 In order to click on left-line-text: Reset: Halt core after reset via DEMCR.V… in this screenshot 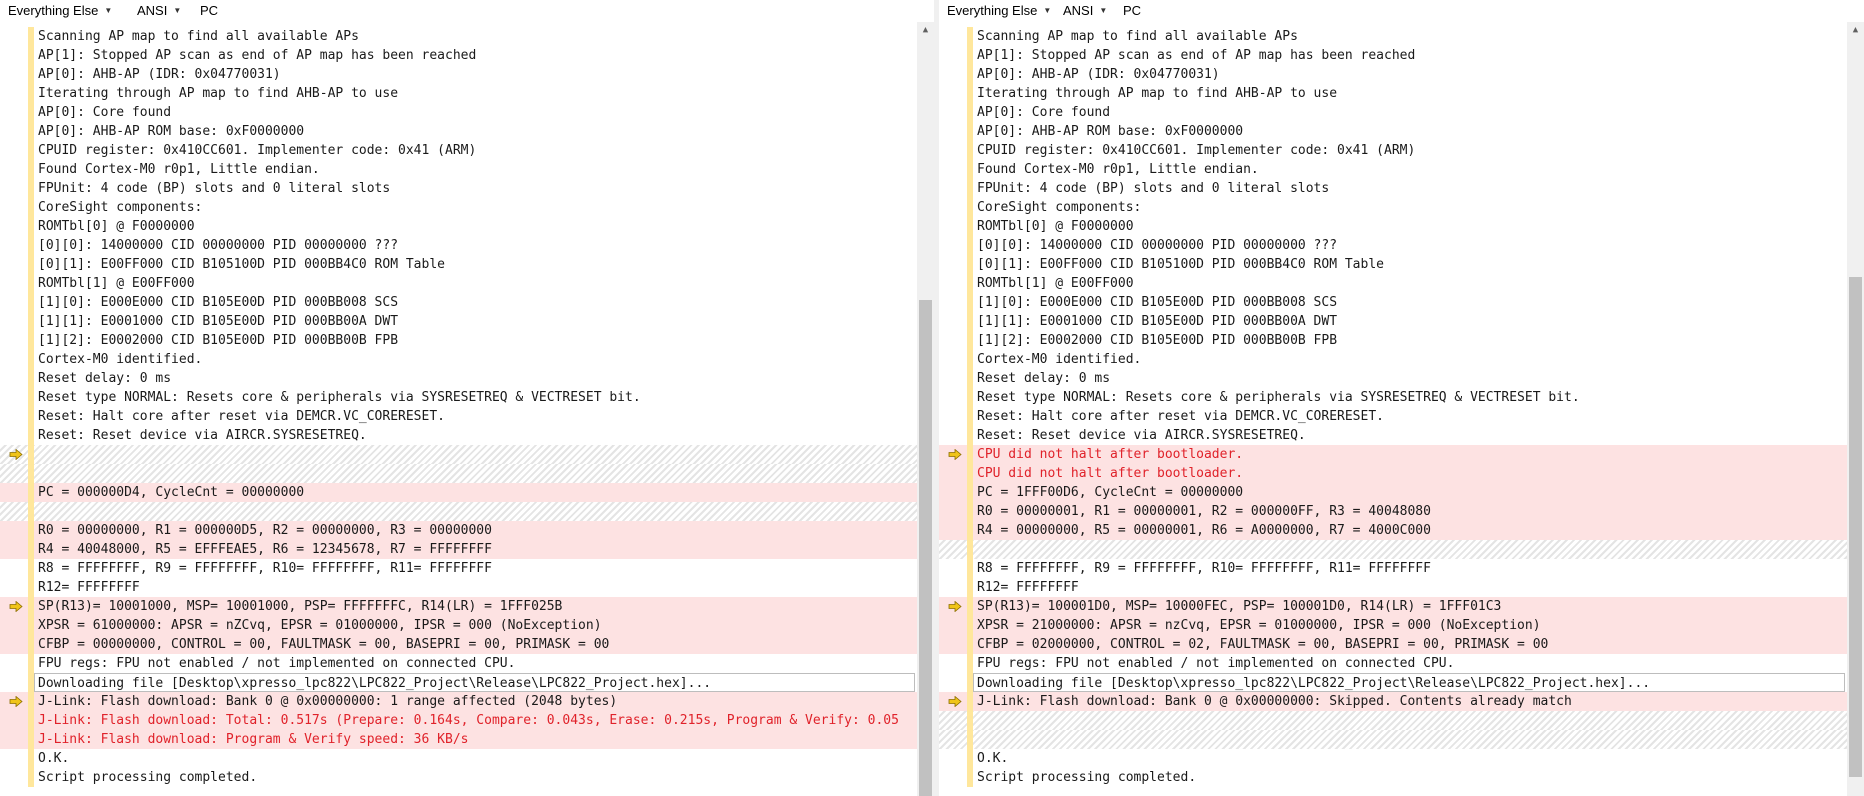, I will do `click(241, 416)`.